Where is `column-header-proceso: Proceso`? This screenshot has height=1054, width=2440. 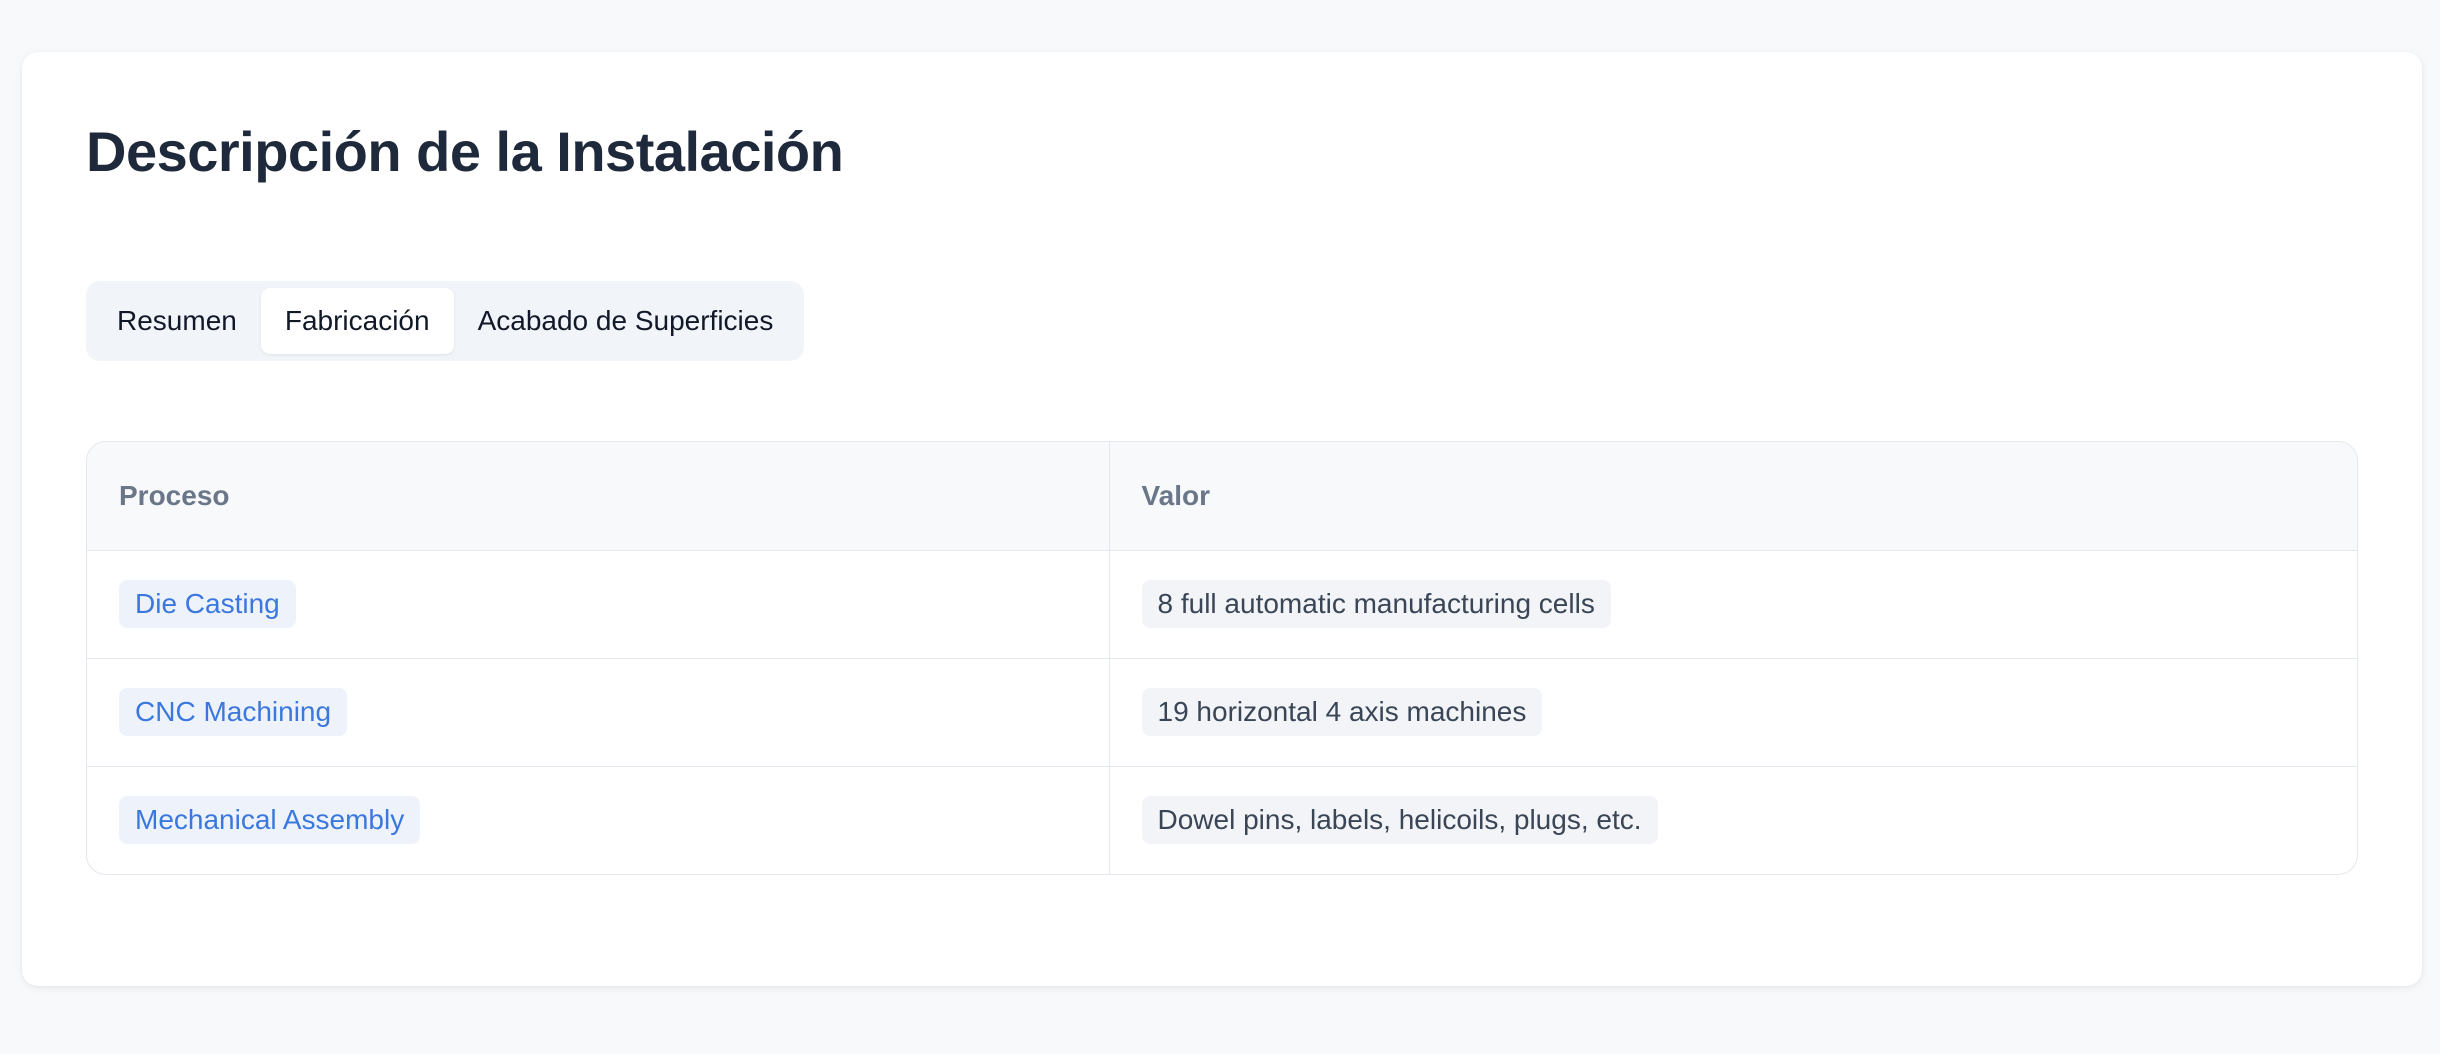 column-header-proceso: Proceso is located at coordinates (598, 496).